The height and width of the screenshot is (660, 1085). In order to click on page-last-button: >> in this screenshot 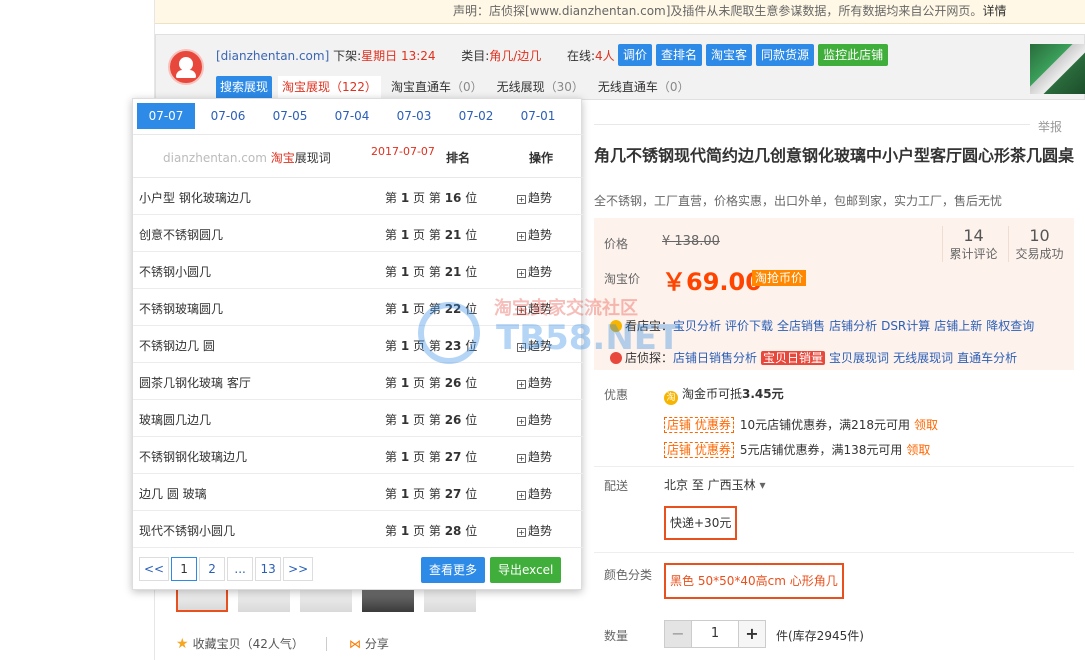, I will do `click(298, 569)`.